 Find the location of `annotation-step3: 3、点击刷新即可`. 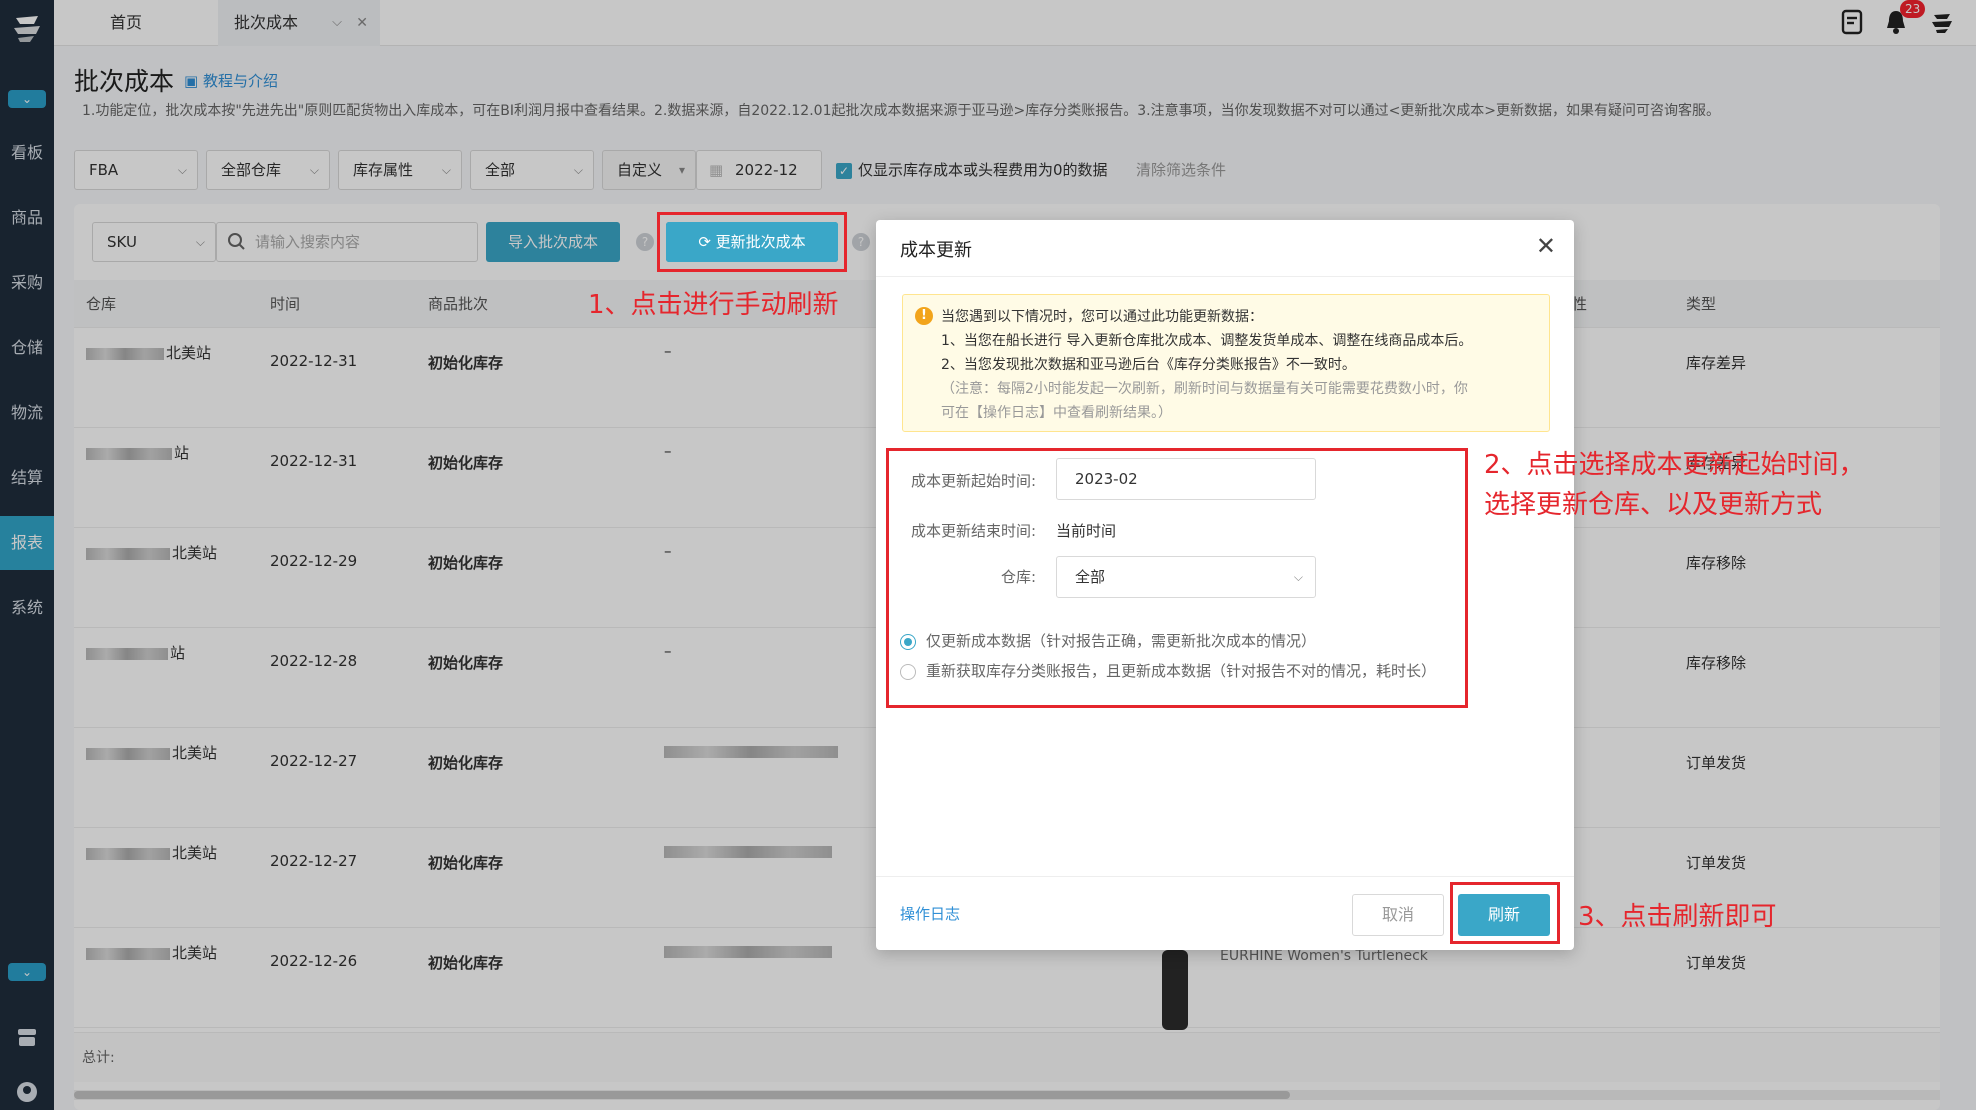

annotation-step3: 3、点击刷新即可 is located at coordinates (1677, 917).